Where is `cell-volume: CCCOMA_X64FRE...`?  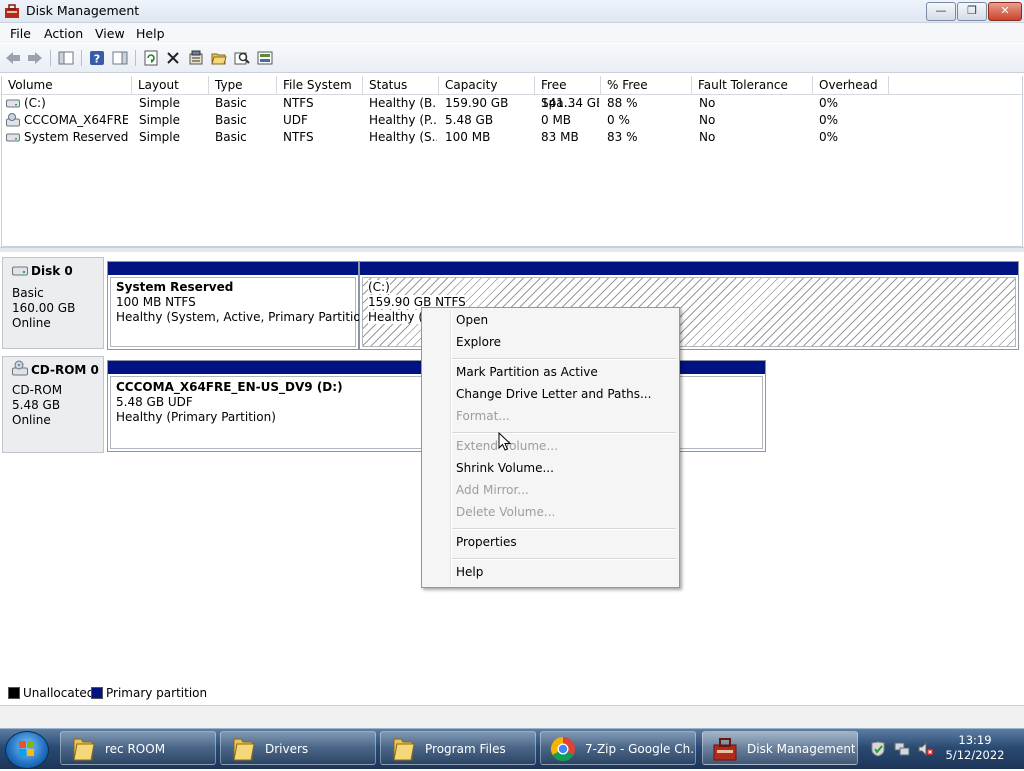
cell-volume: CCCOMA_X64FRE... is located at coordinates (76, 120).